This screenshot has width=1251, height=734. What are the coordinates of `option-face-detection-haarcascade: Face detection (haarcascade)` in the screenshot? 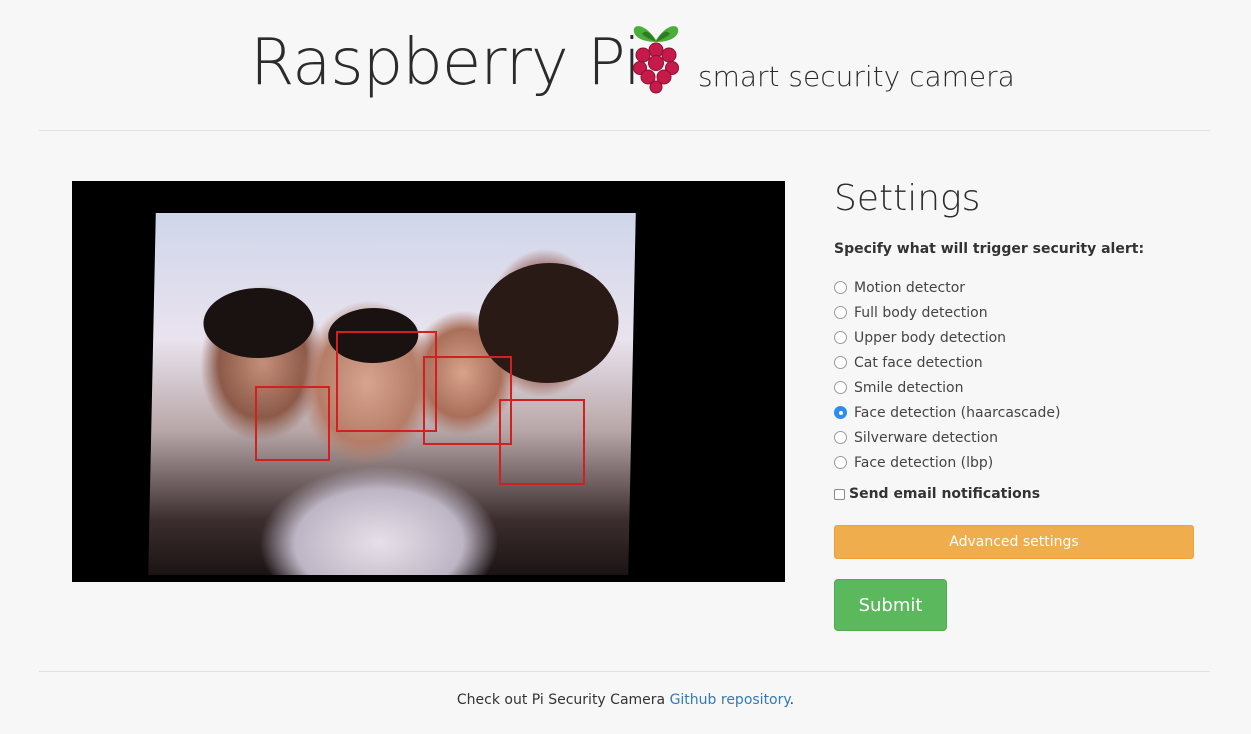 It's located at (947, 412).